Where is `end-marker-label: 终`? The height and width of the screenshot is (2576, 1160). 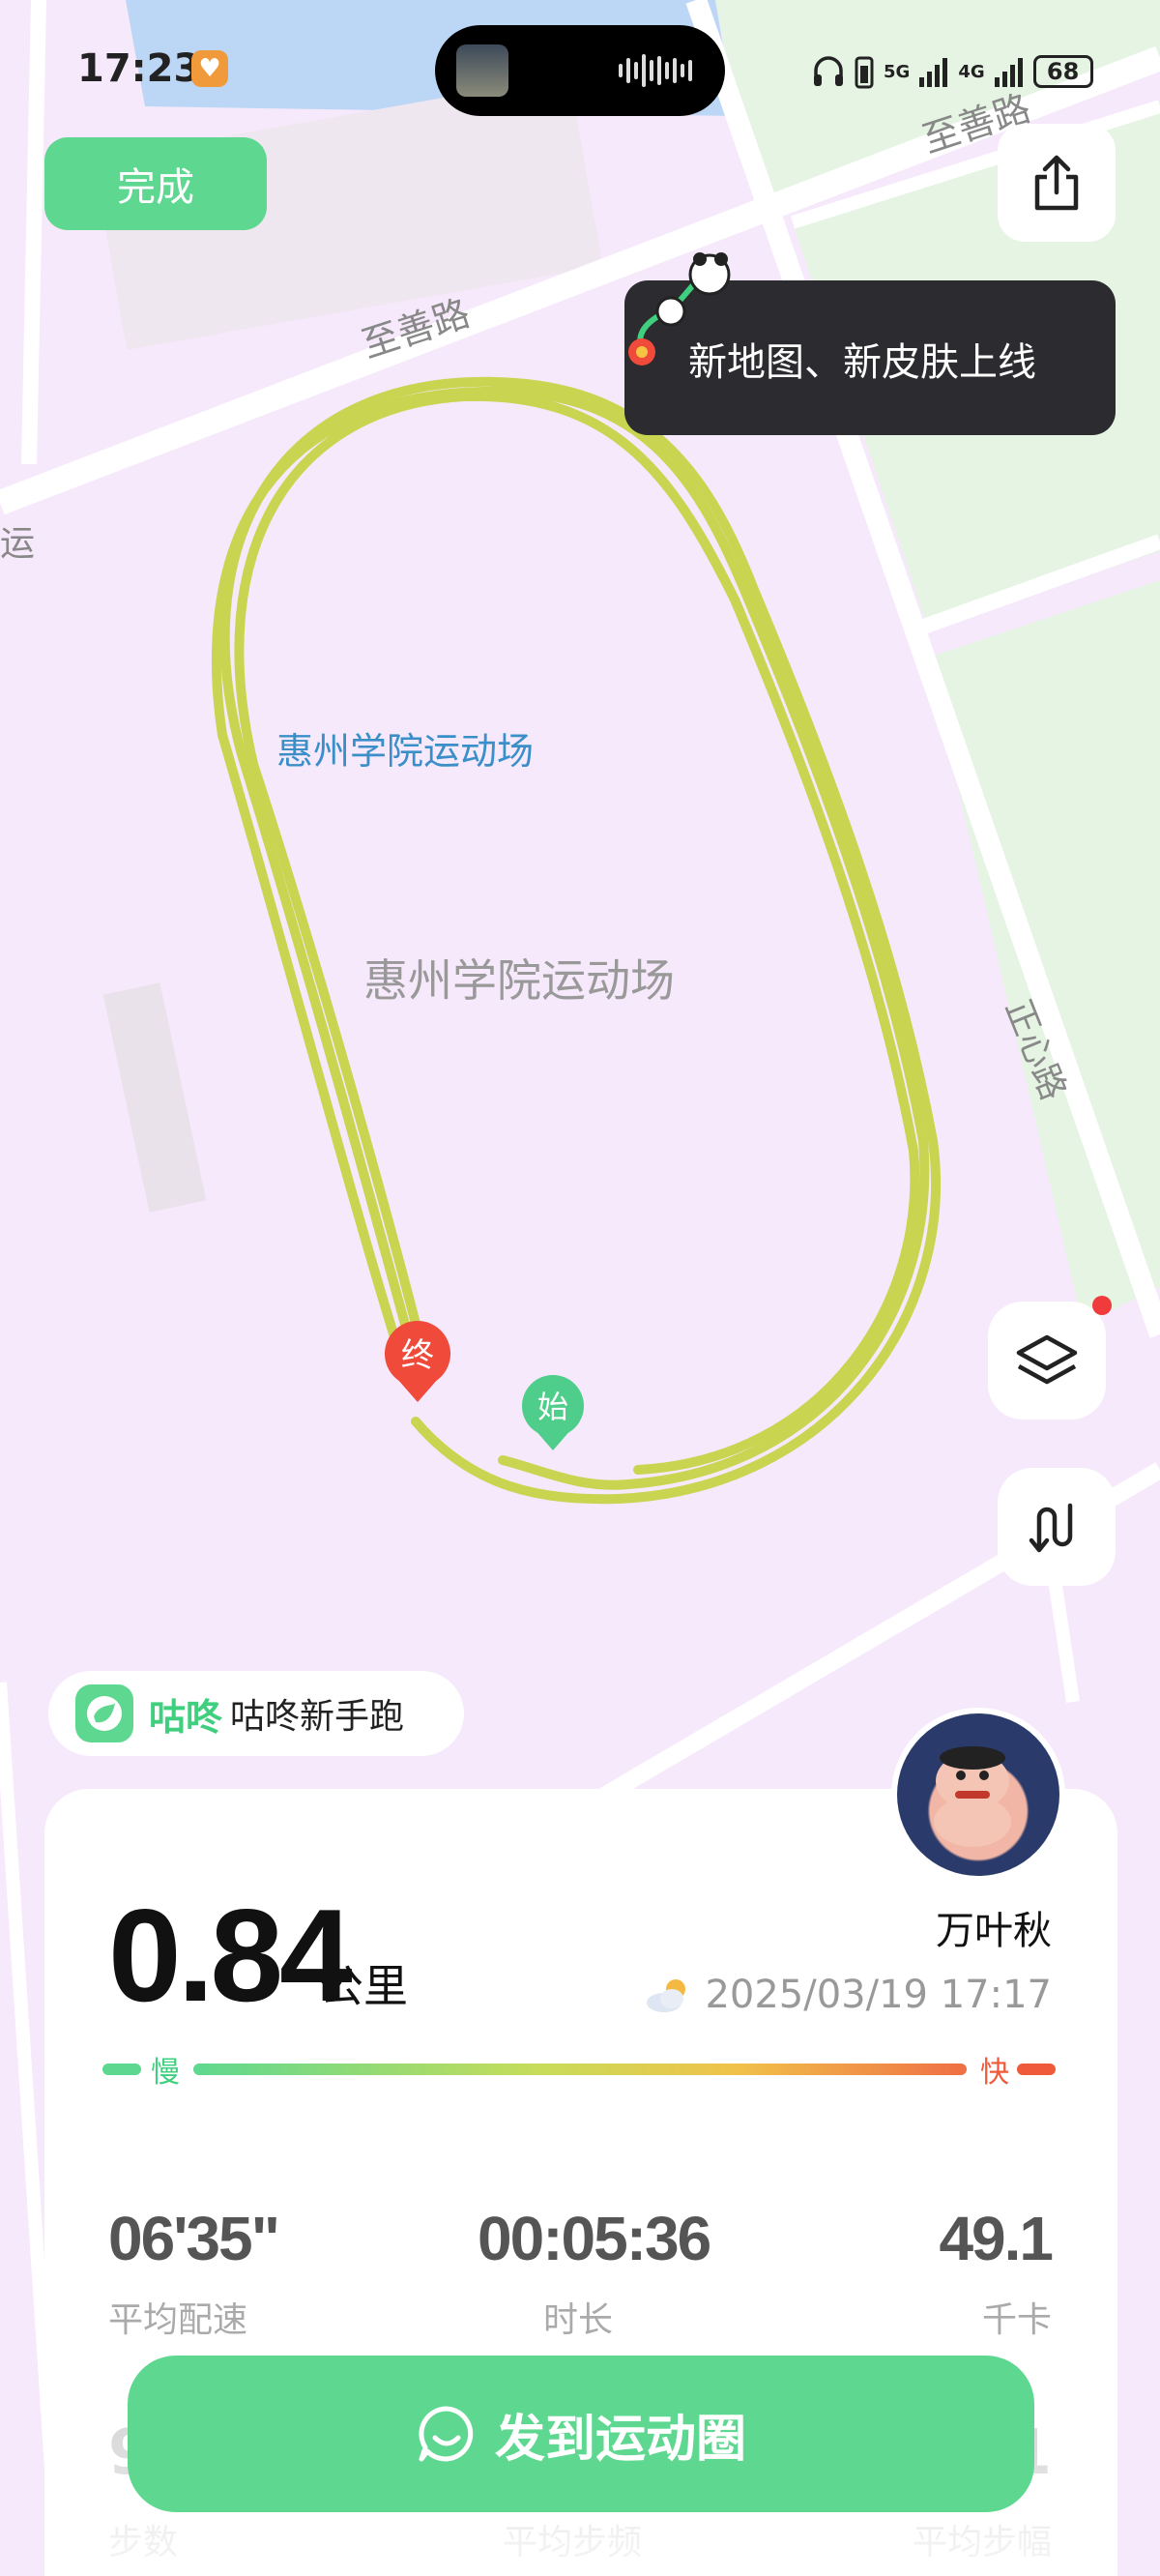 end-marker-label: 终 is located at coordinates (418, 1355).